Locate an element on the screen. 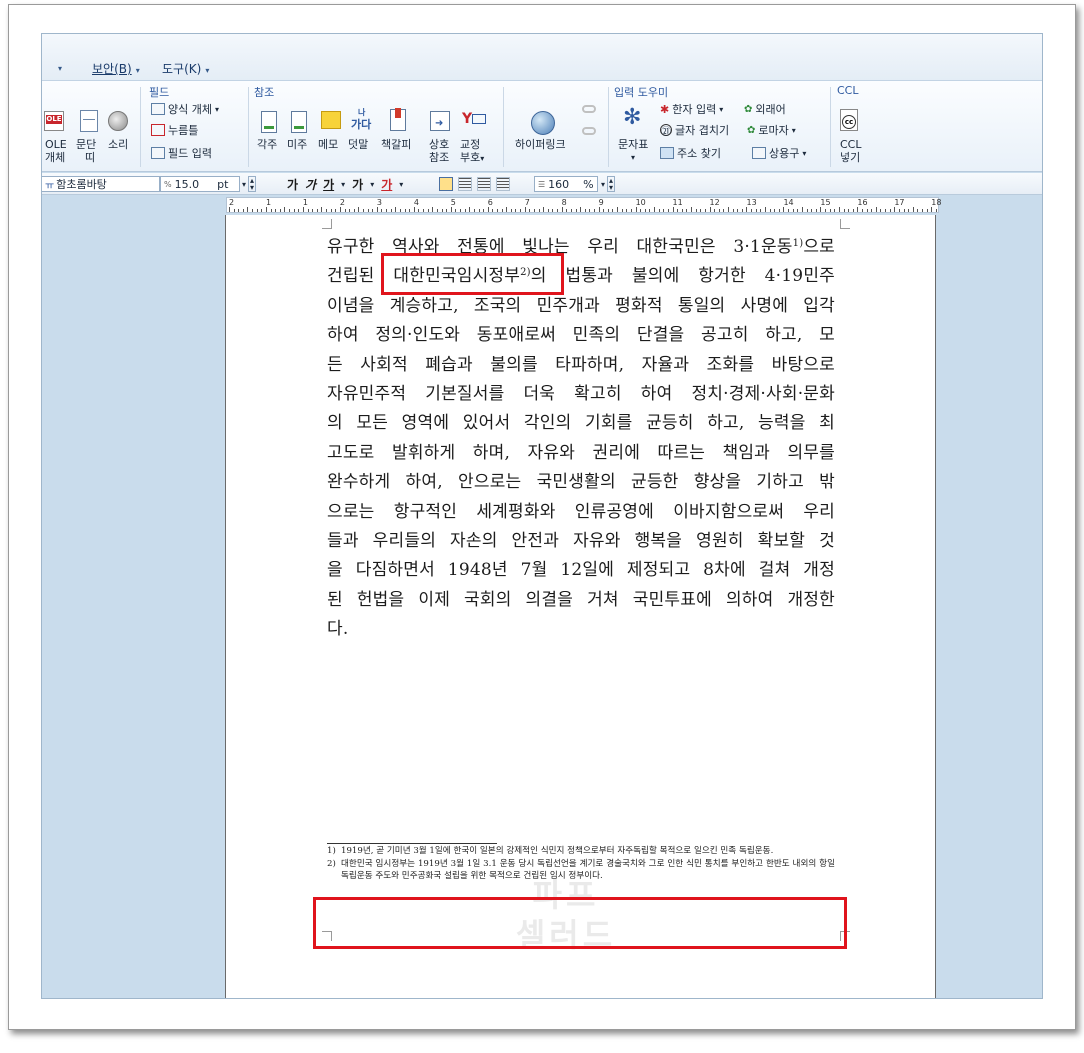  footnote-ref-1: 1) is located at coordinates (798, 243).